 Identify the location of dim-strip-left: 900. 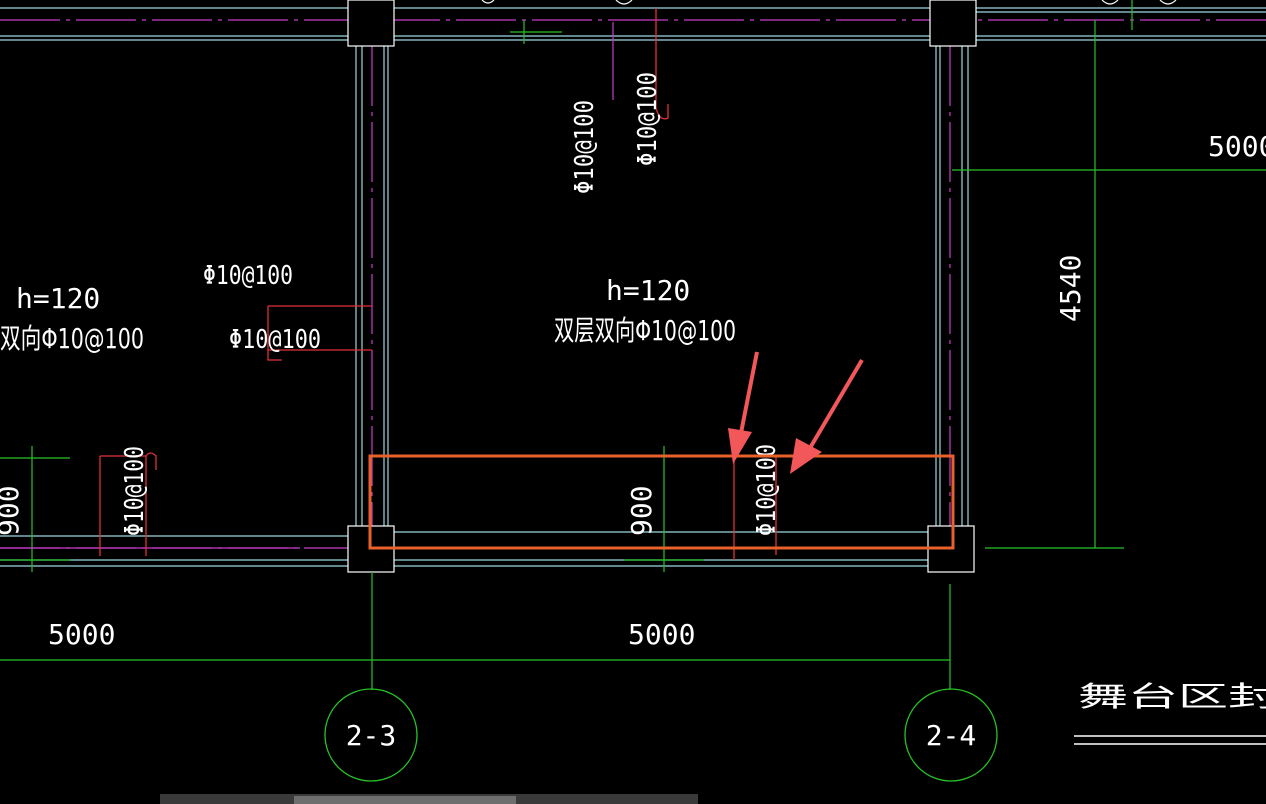
(12, 510).